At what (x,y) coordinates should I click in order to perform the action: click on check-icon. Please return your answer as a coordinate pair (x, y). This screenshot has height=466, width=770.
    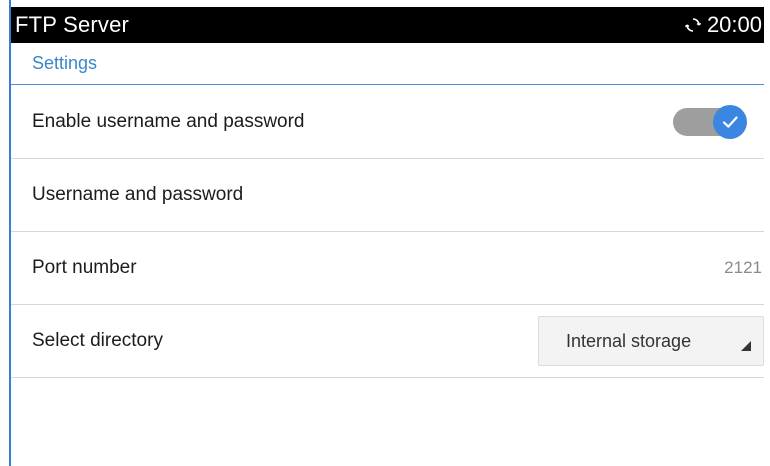
    Looking at the image, I should click on (730, 122).